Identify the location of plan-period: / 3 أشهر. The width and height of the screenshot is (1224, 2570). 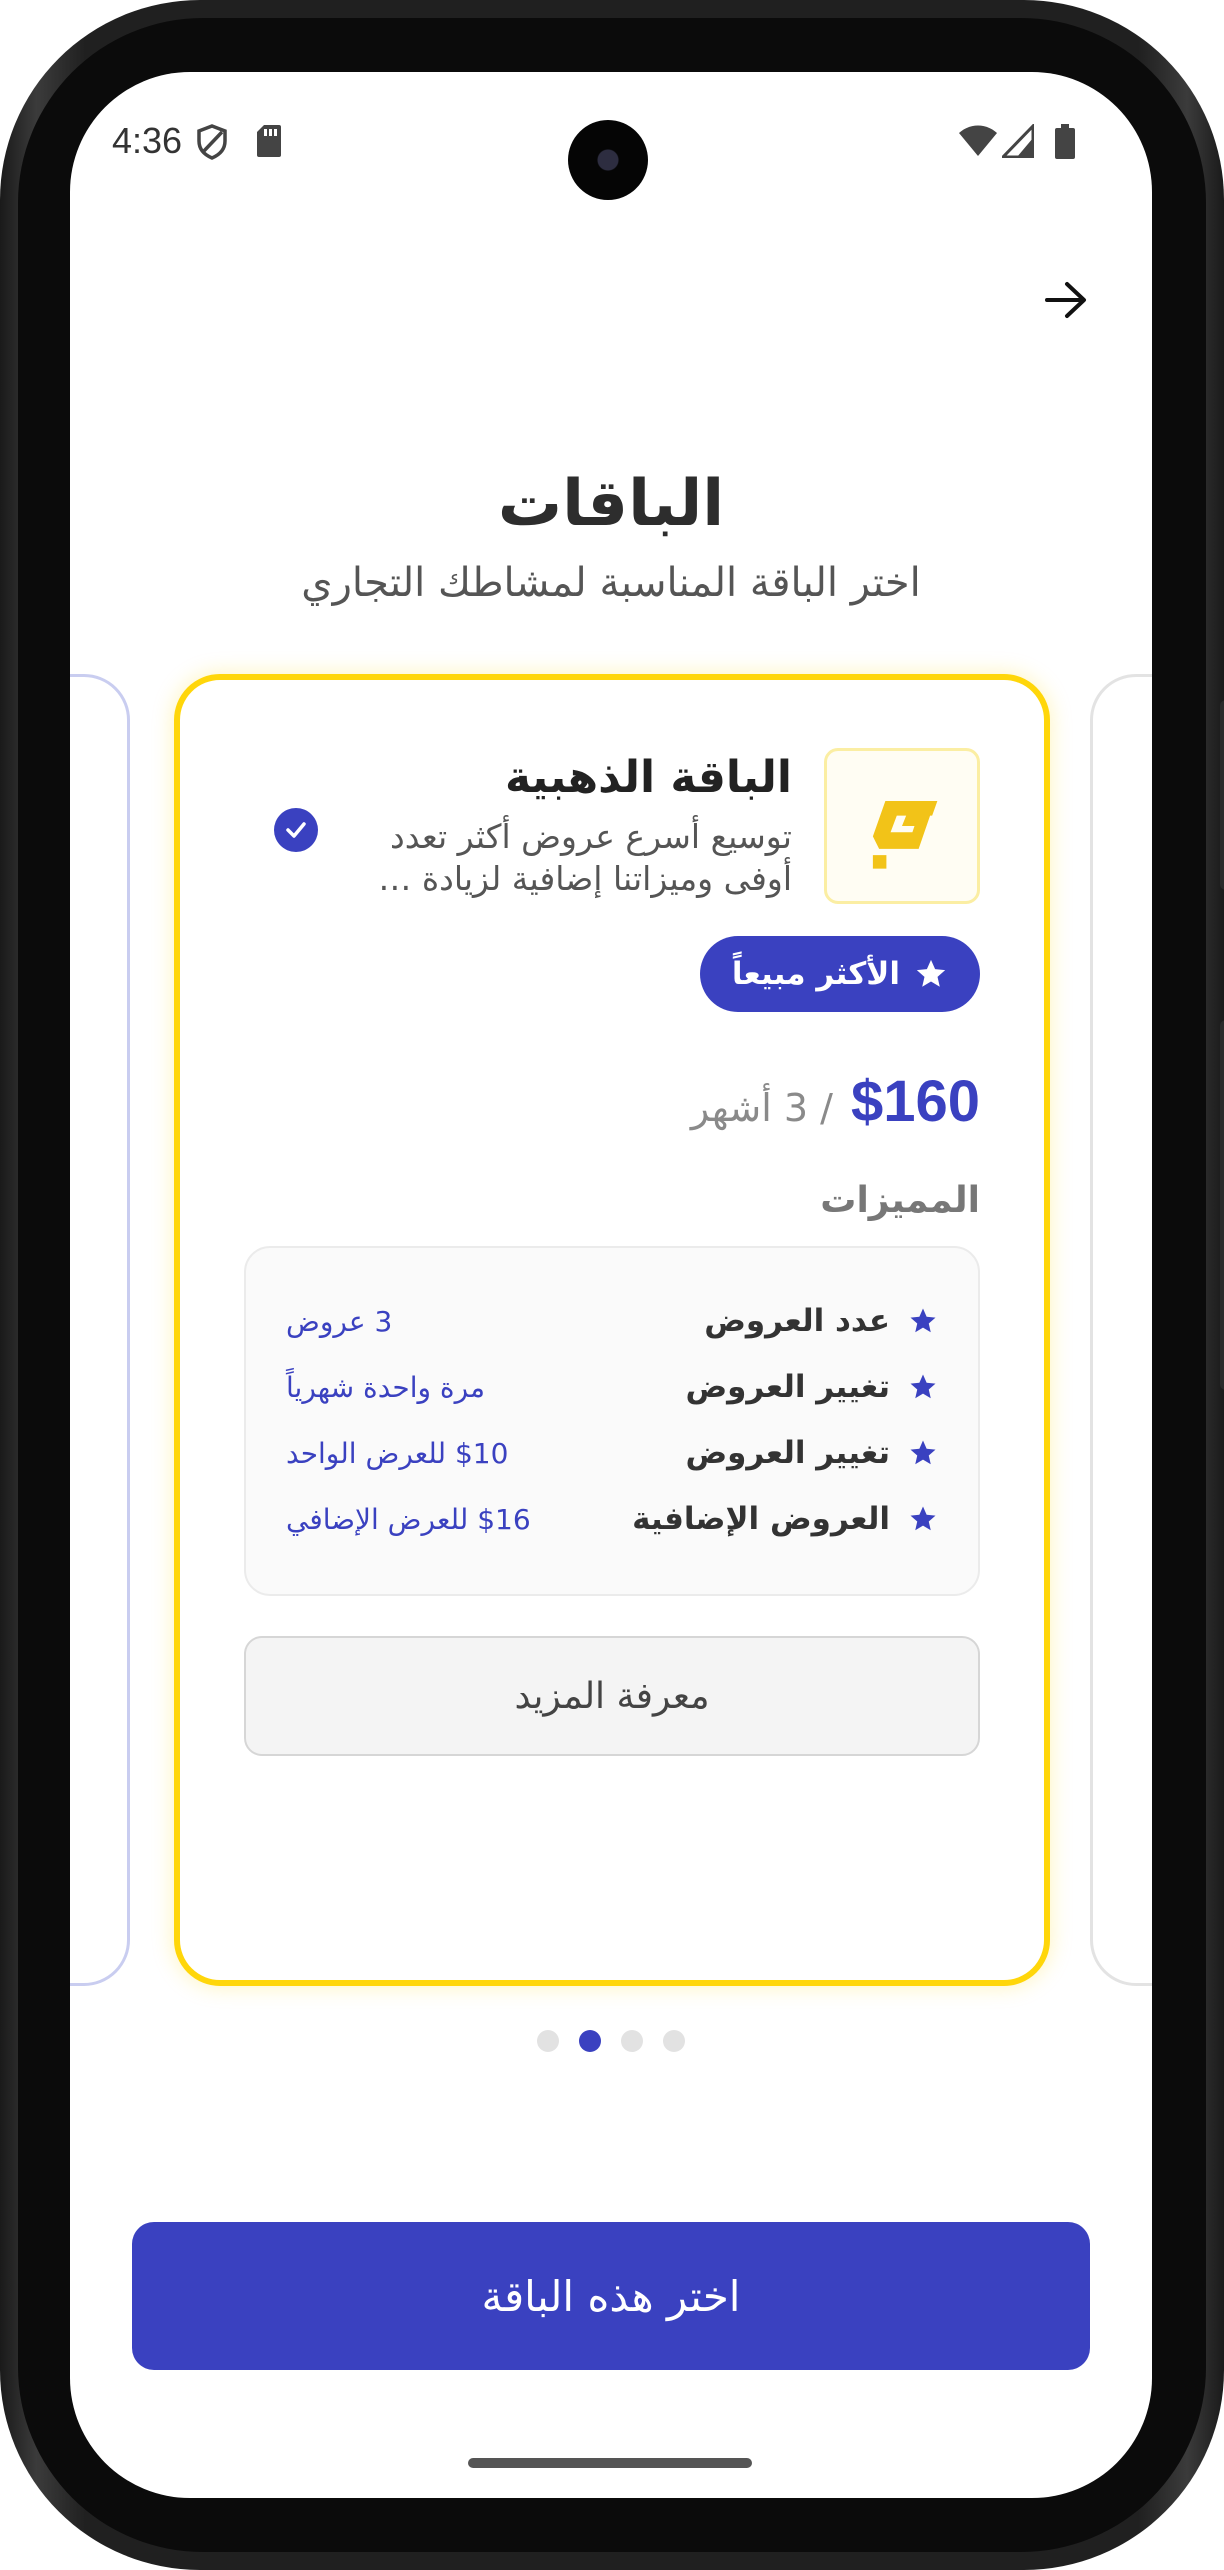
(761, 1108).